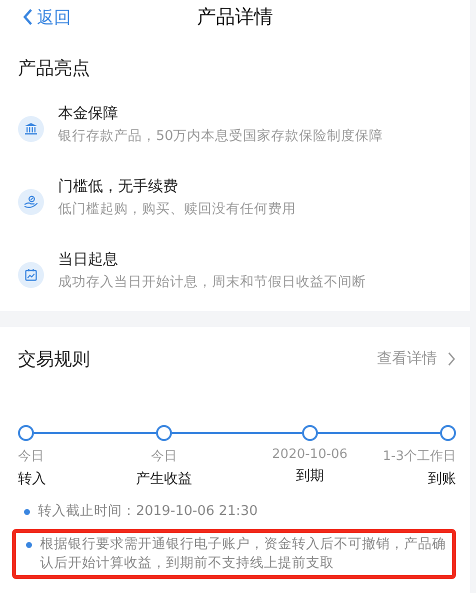 The image size is (476, 593). Describe the element at coordinates (419, 456) in the screenshot. I see `step-date: 1-3个工作日` at that location.